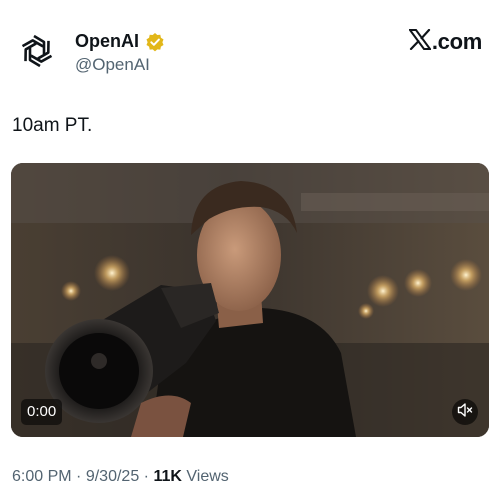 This screenshot has width=500, height=500. Describe the element at coordinates (456, 41) in the screenshot. I see `x-brand-suffix: .com` at that location.